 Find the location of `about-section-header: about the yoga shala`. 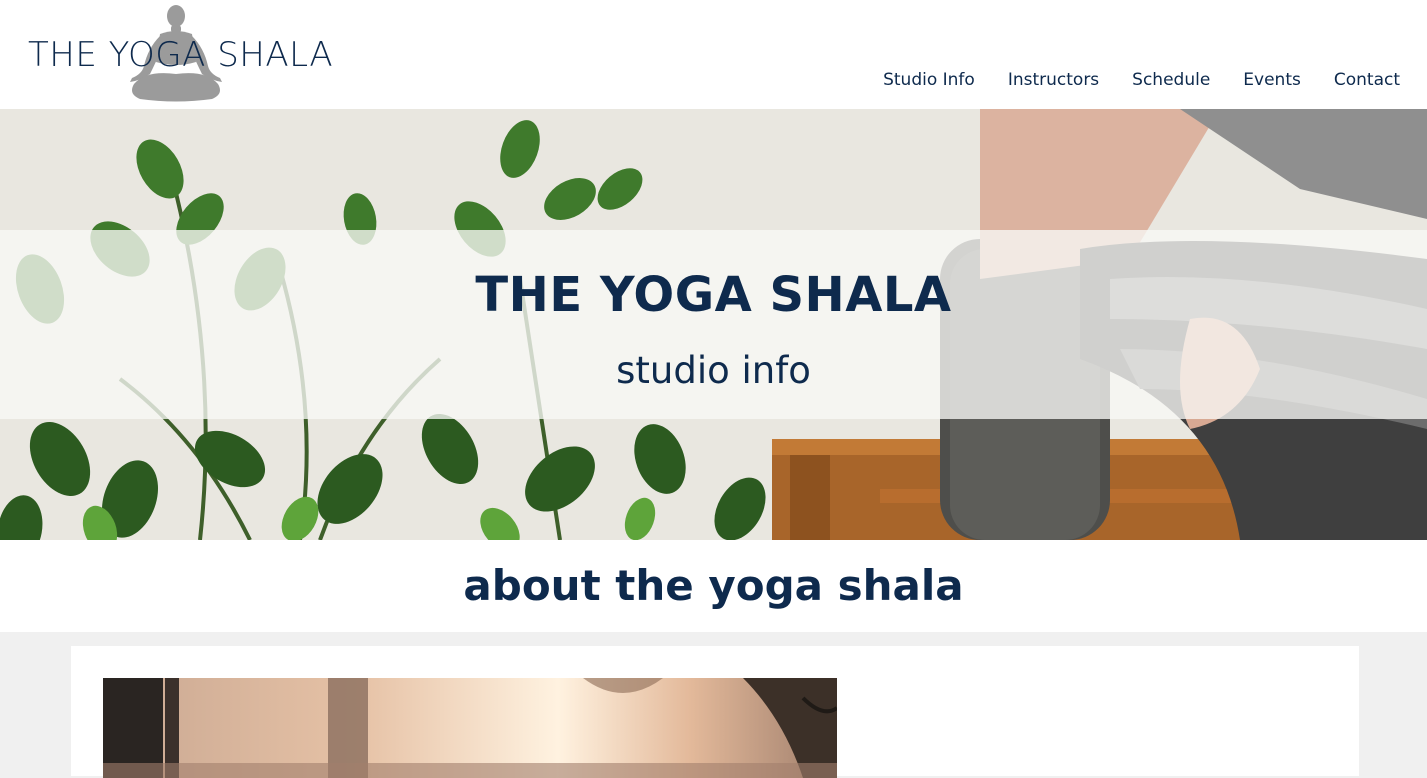

about-section-header: about the yoga shala is located at coordinates (713, 586).